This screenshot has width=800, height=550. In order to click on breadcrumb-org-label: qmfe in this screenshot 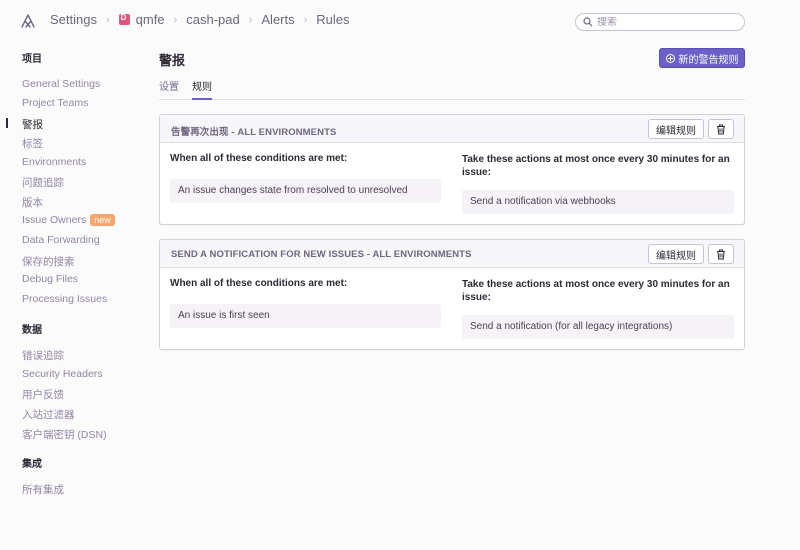, I will do `click(150, 19)`.